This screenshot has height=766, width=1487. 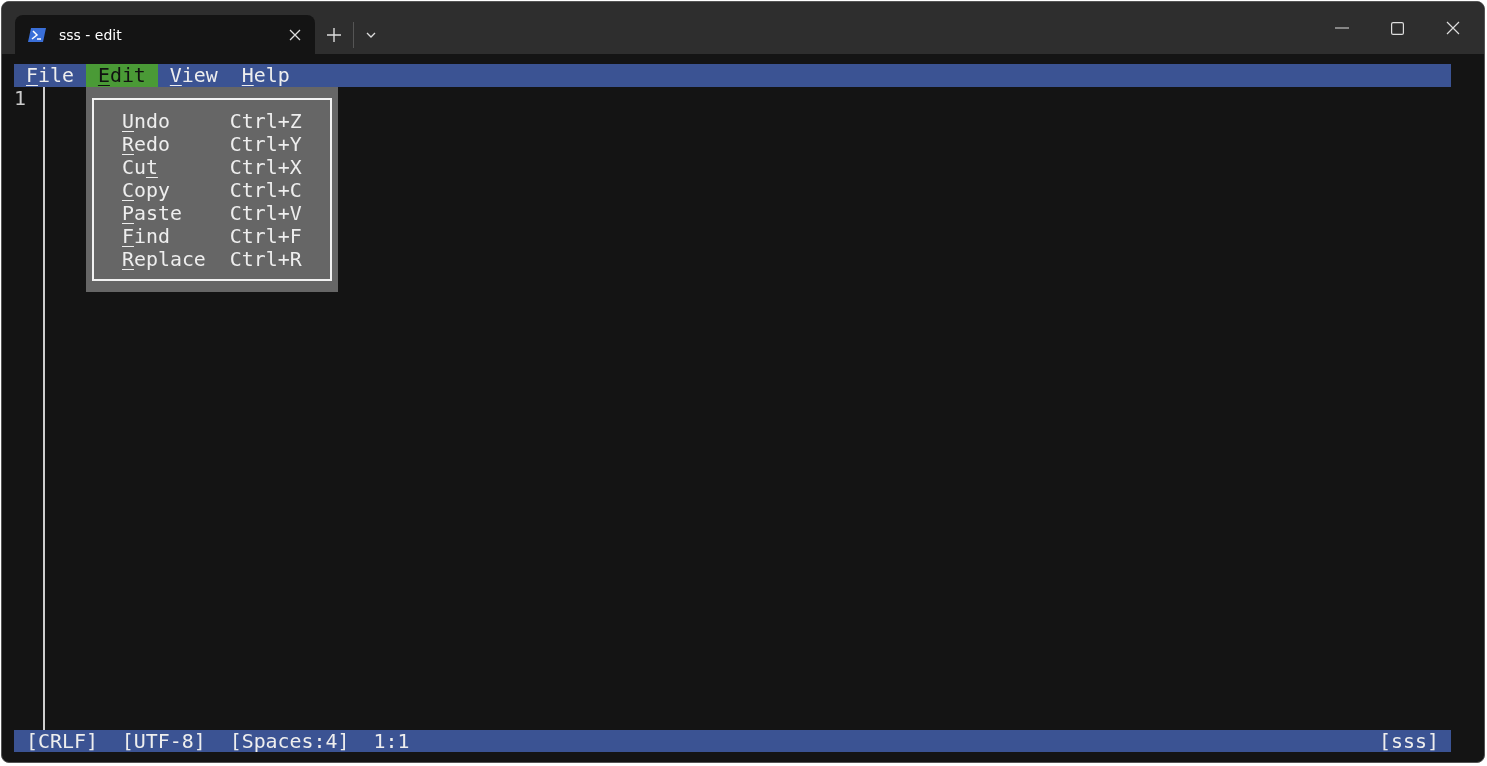 I want to click on menu-item: View, so click(x=193, y=75).